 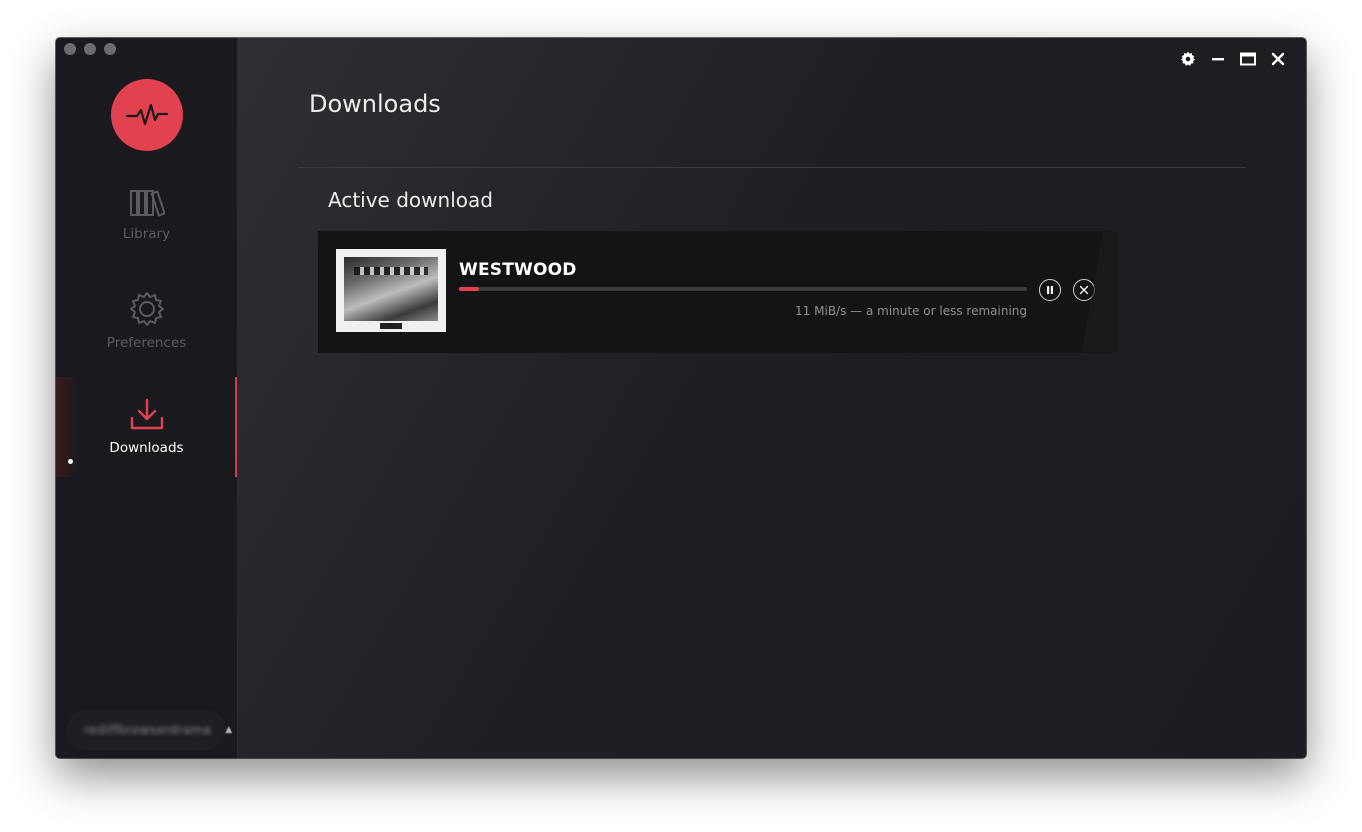 I want to click on download-progress-bar, so click(x=743, y=289).